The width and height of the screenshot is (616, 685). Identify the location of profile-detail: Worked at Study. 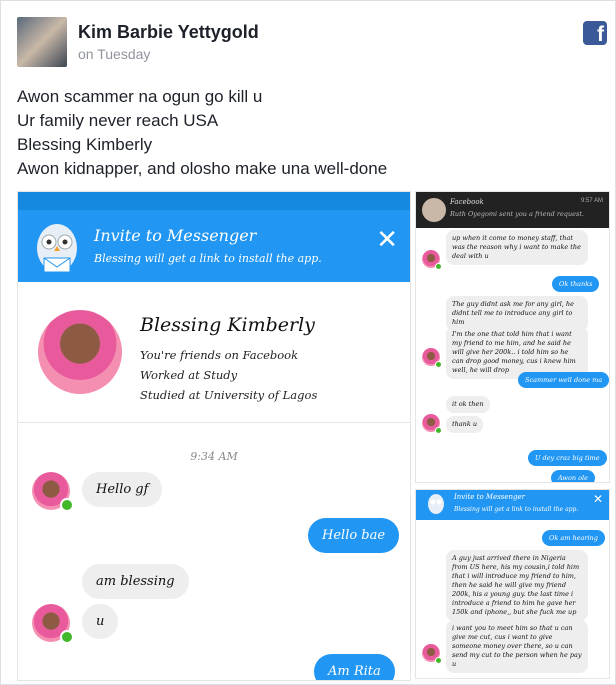
(189, 375).